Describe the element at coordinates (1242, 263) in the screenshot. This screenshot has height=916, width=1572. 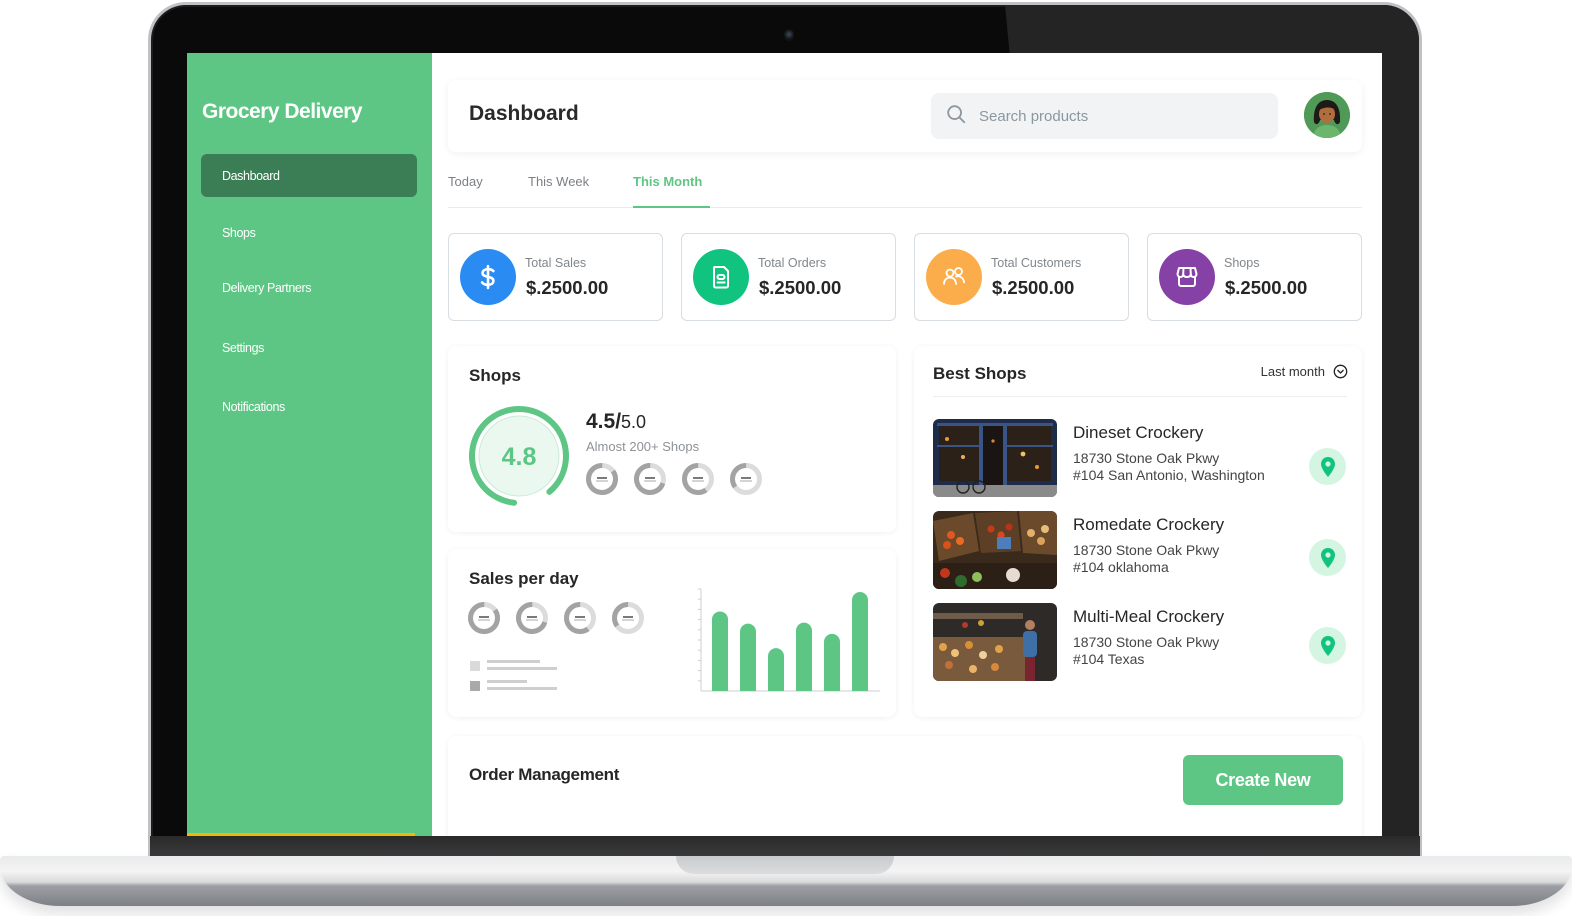
I see `stat-label: Shops` at that location.